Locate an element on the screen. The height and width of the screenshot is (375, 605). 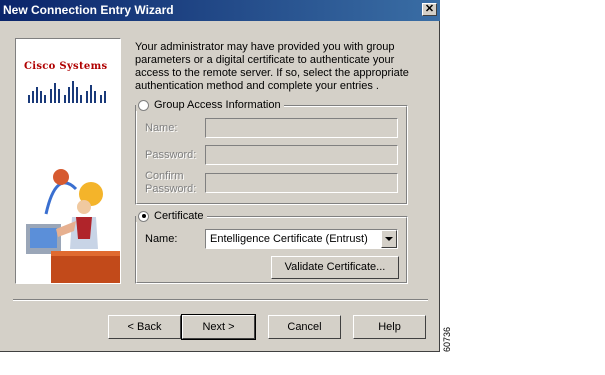
group-password-field is located at coordinates (301, 155).